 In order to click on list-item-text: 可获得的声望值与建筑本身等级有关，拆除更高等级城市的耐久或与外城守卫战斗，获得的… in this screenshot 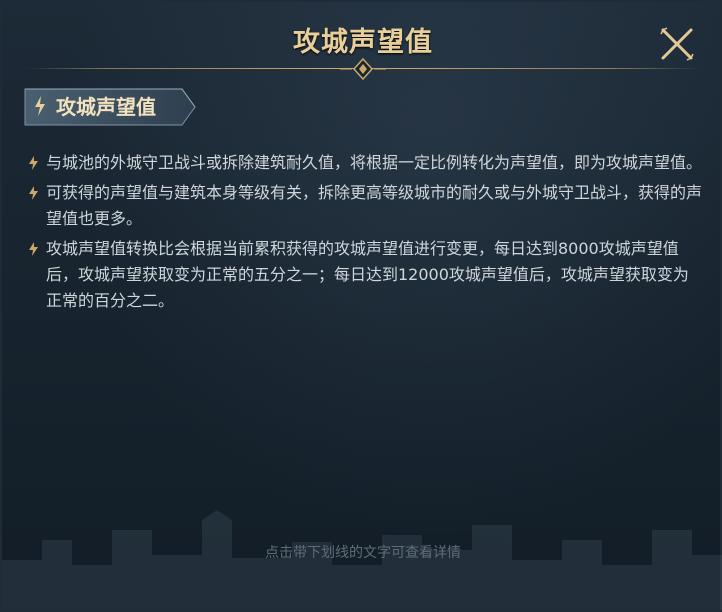, I will do `click(374, 205)`.